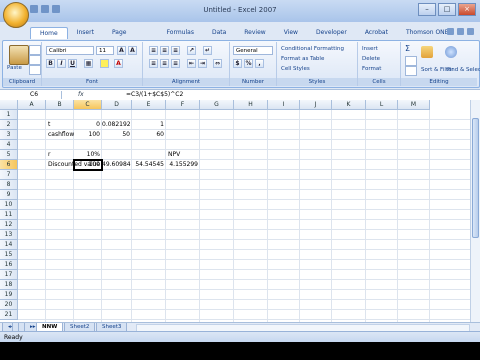 The height and width of the screenshot is (360, 480). I want to click on undo-icon, so click(45, 9).